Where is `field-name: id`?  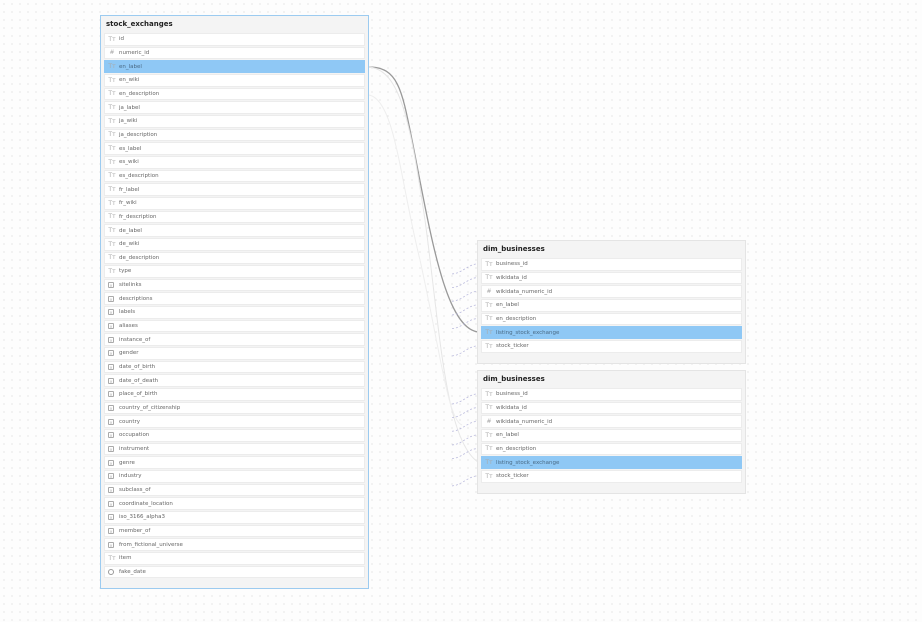 field-name: id is located at coordinates (122, 39).